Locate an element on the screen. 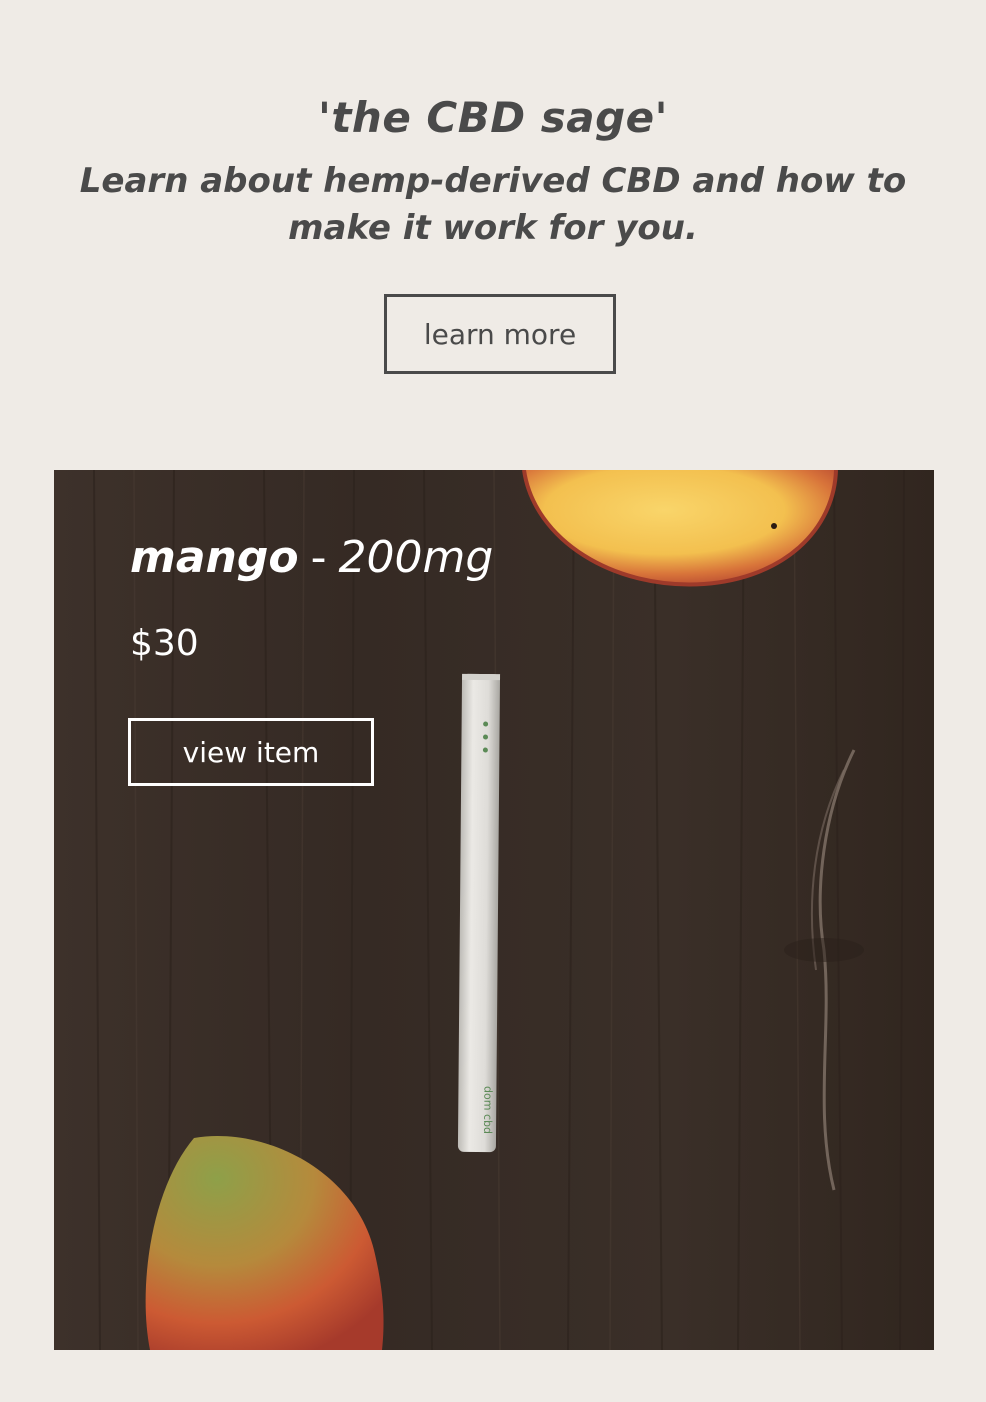 The width and height of the screenshot is (986, 1402). product-flavor: mango is located at coordinates (214, 557).